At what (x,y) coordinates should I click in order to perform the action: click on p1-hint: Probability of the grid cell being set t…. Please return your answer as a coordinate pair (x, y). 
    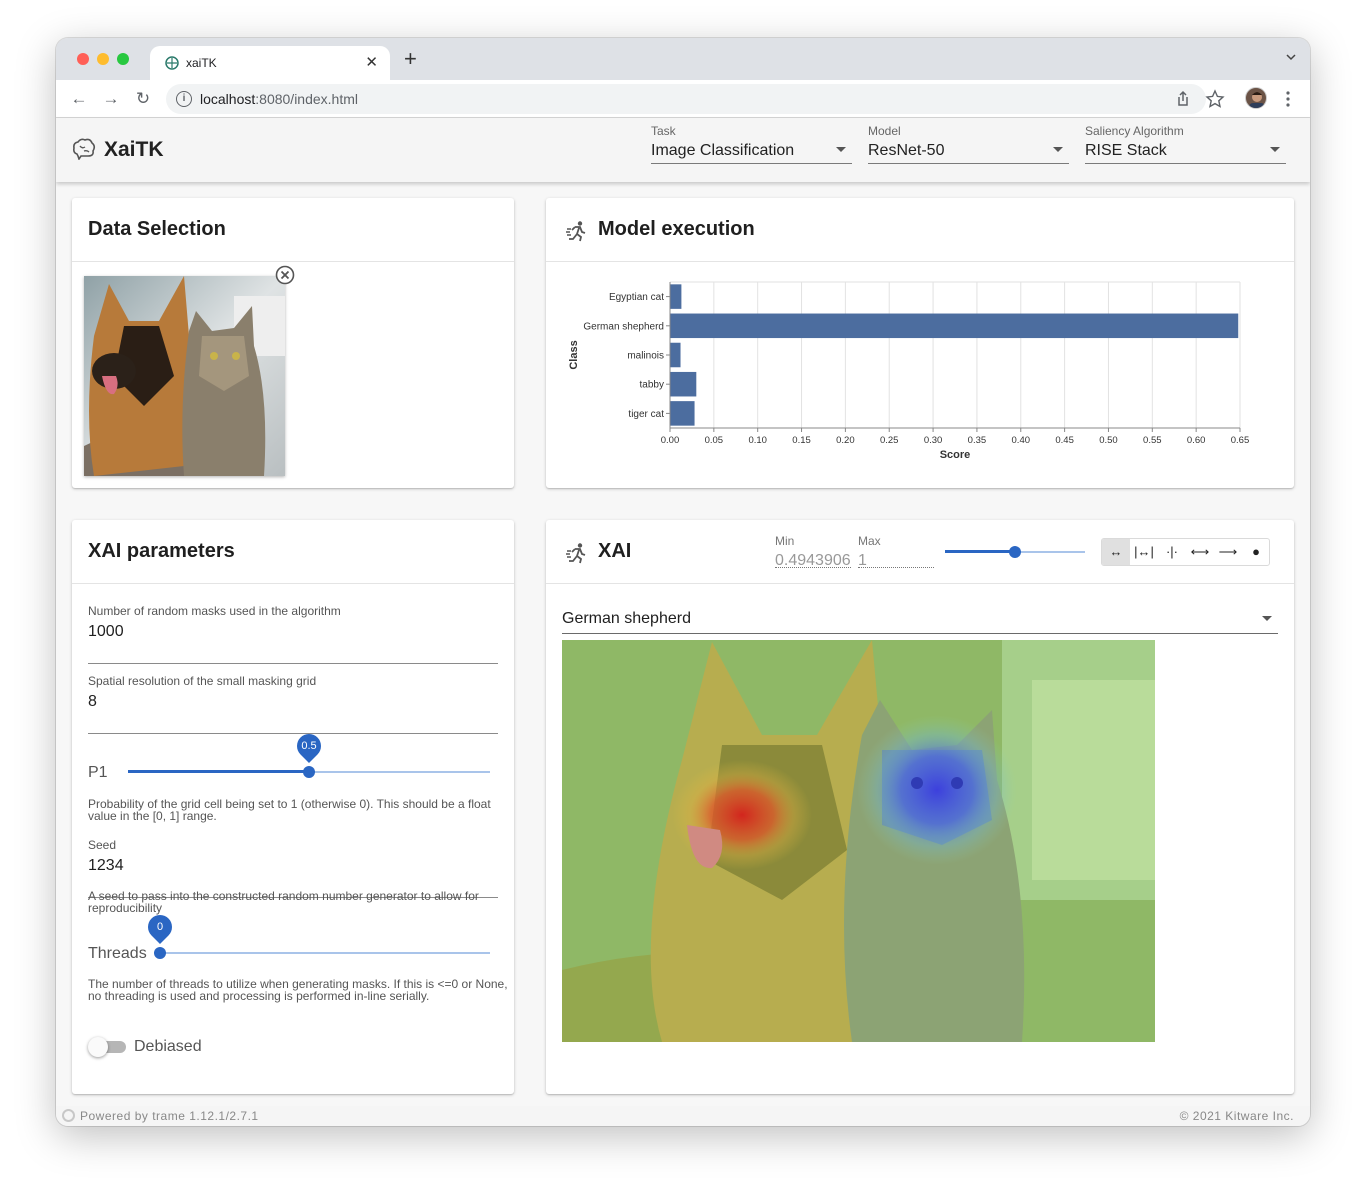
    Looking at the image, I should click on (289, 810).